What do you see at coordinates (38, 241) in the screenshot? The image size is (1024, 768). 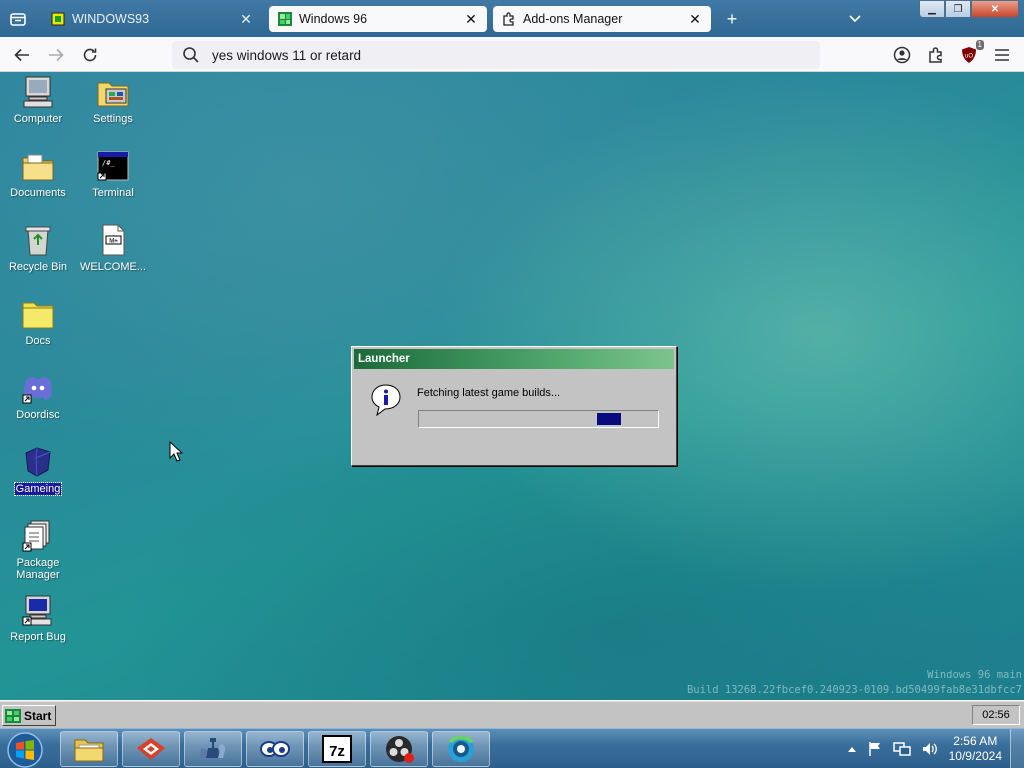 I see `recycle-bin-icon` at bounding box center [38, 241].